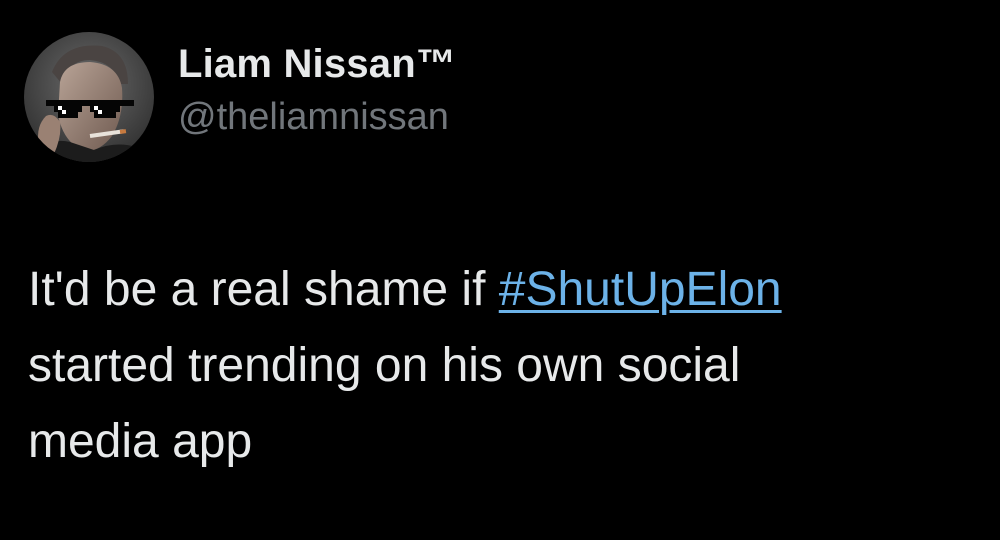 Image resolution: width=1000 pixels, height=540 pixels. Describe the element at coordinates (640, 289) in the screenshot. I see `hashtag-link: #ShutUpElon` at that location.